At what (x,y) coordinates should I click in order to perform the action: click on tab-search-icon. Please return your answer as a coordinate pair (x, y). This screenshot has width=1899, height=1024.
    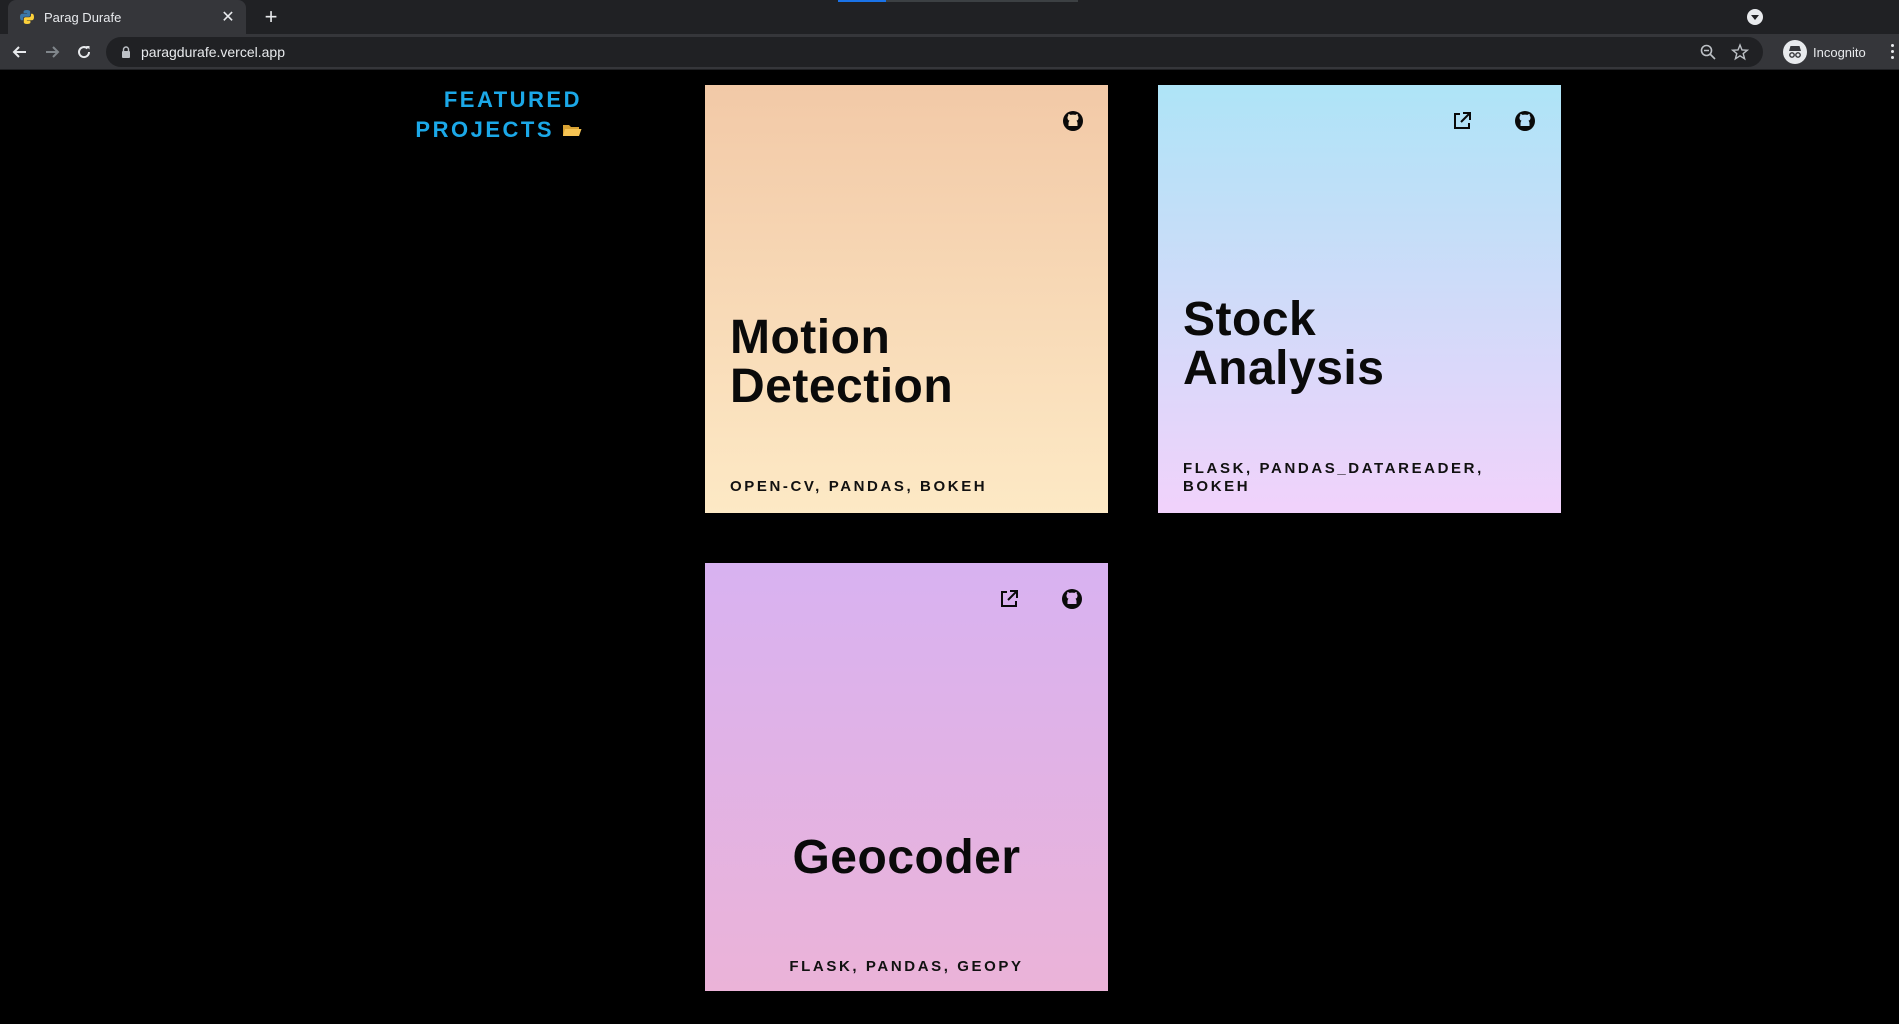
    Looking at the image, I should click on (1755, 17).